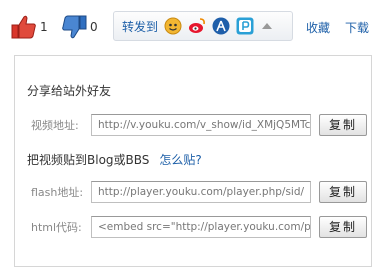 Image resolution: width=379 pixels, height=277 pixels. Describe the element at coordinates (267, 26) in the screenshot. I see `collapse-arrow-icon` at that location.